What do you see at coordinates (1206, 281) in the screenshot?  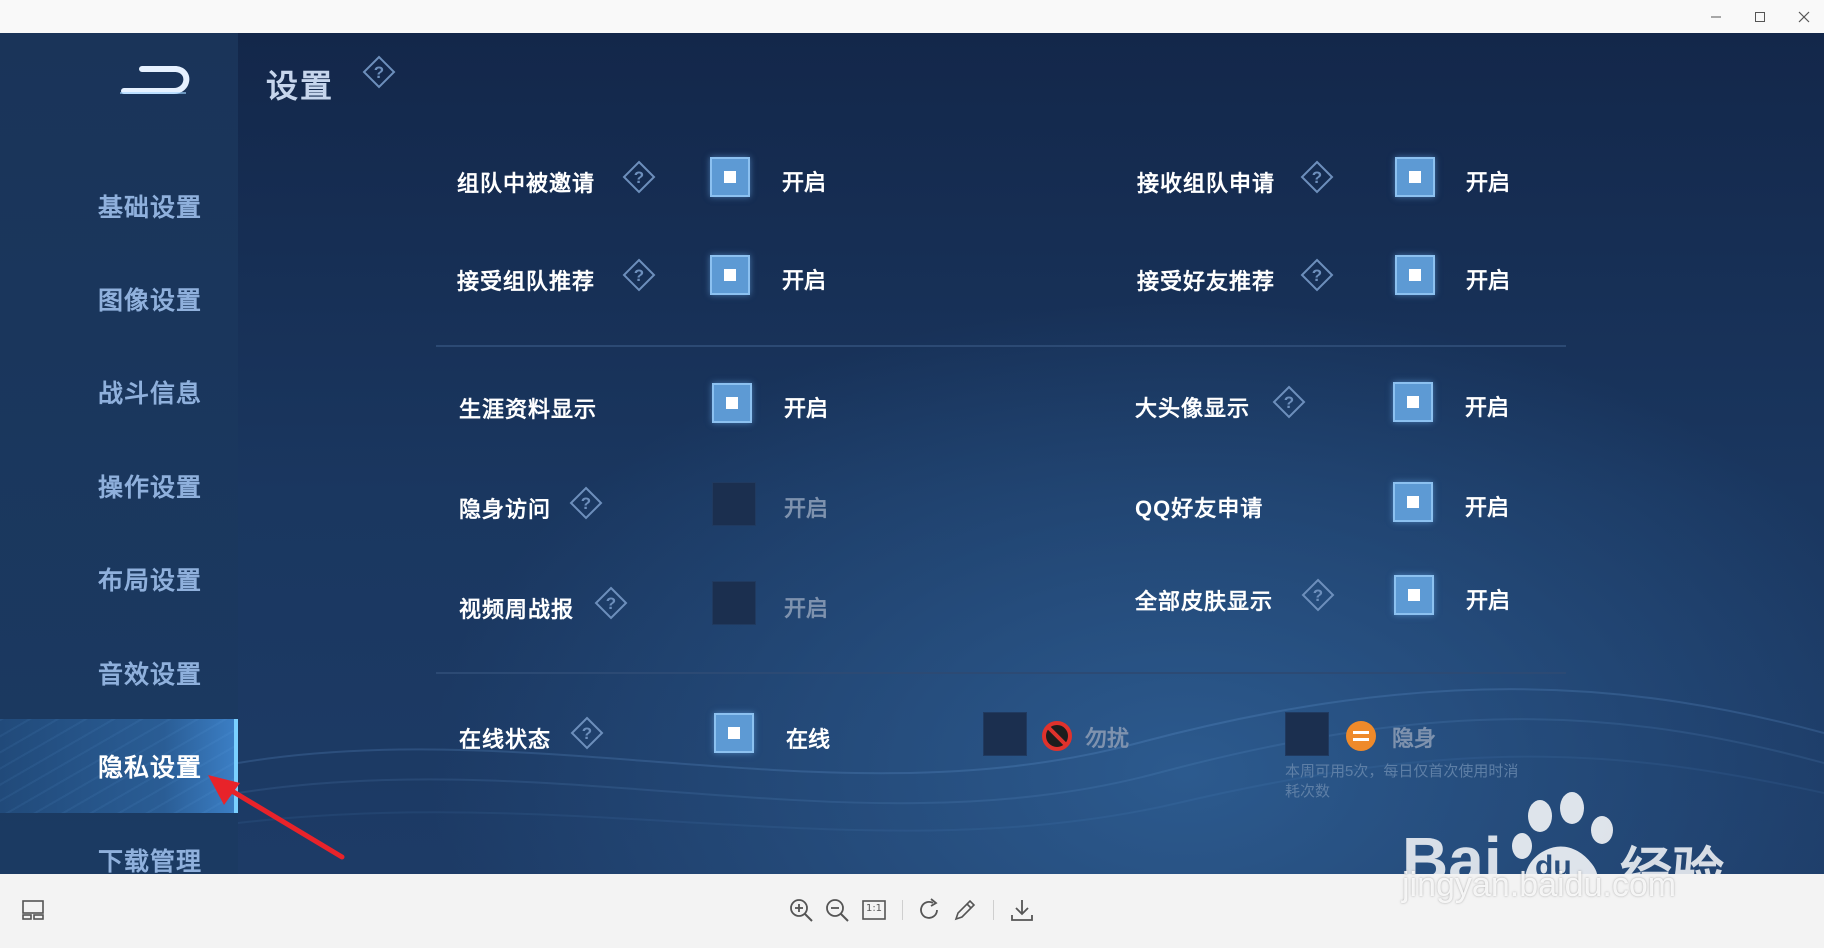 I see `setting-label-accept-friend-recommend: 接受好友推荐` at bounding box center [1206, 281].